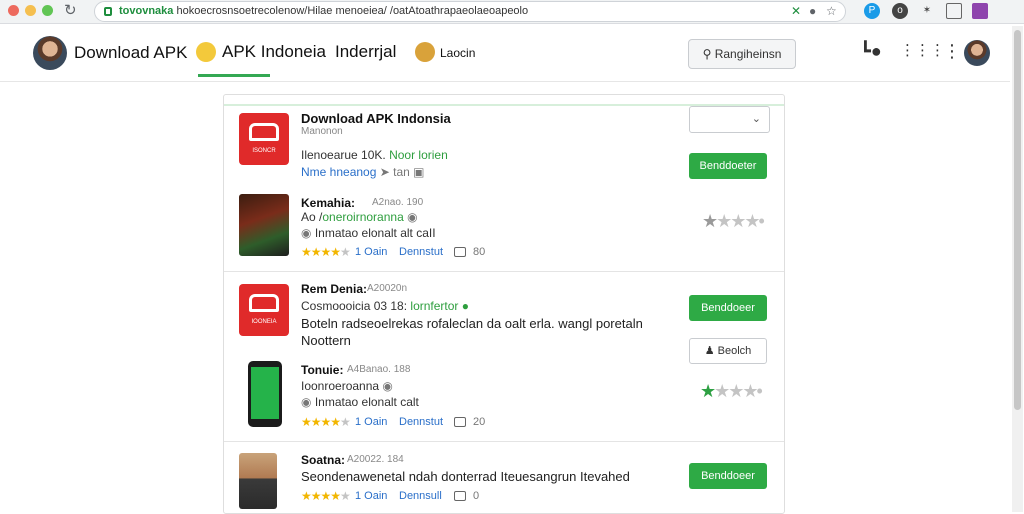 This screenshot has width=1024, height=514. Describe the element at coordinates (206, 52) in the screenshot. I see `apk-indonesia-icon` at that location.